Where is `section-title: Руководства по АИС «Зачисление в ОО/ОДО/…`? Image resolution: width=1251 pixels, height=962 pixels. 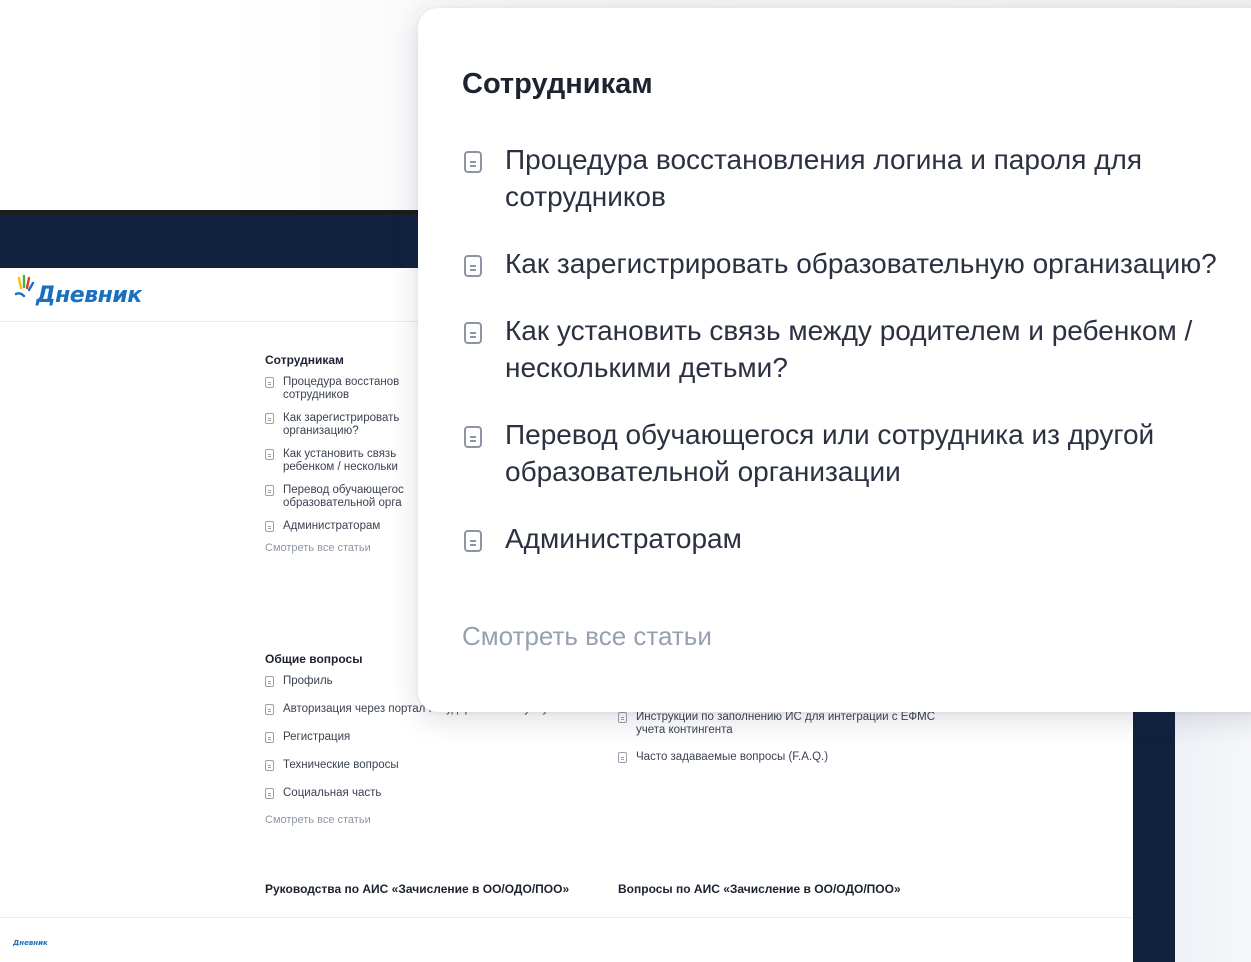 section-title: Руководства по АИС «Зачисление в ОО/ОДО/… is located at coordinates (417, 889).